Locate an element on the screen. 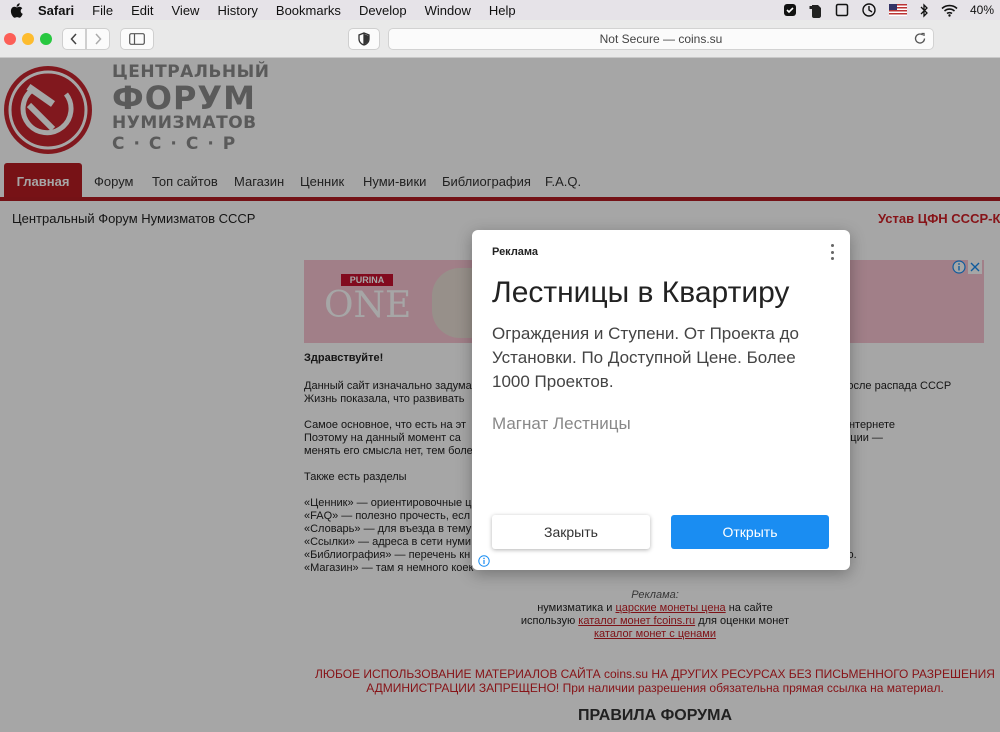  sidebar-toggle-button is located at coordinates (137, 39).